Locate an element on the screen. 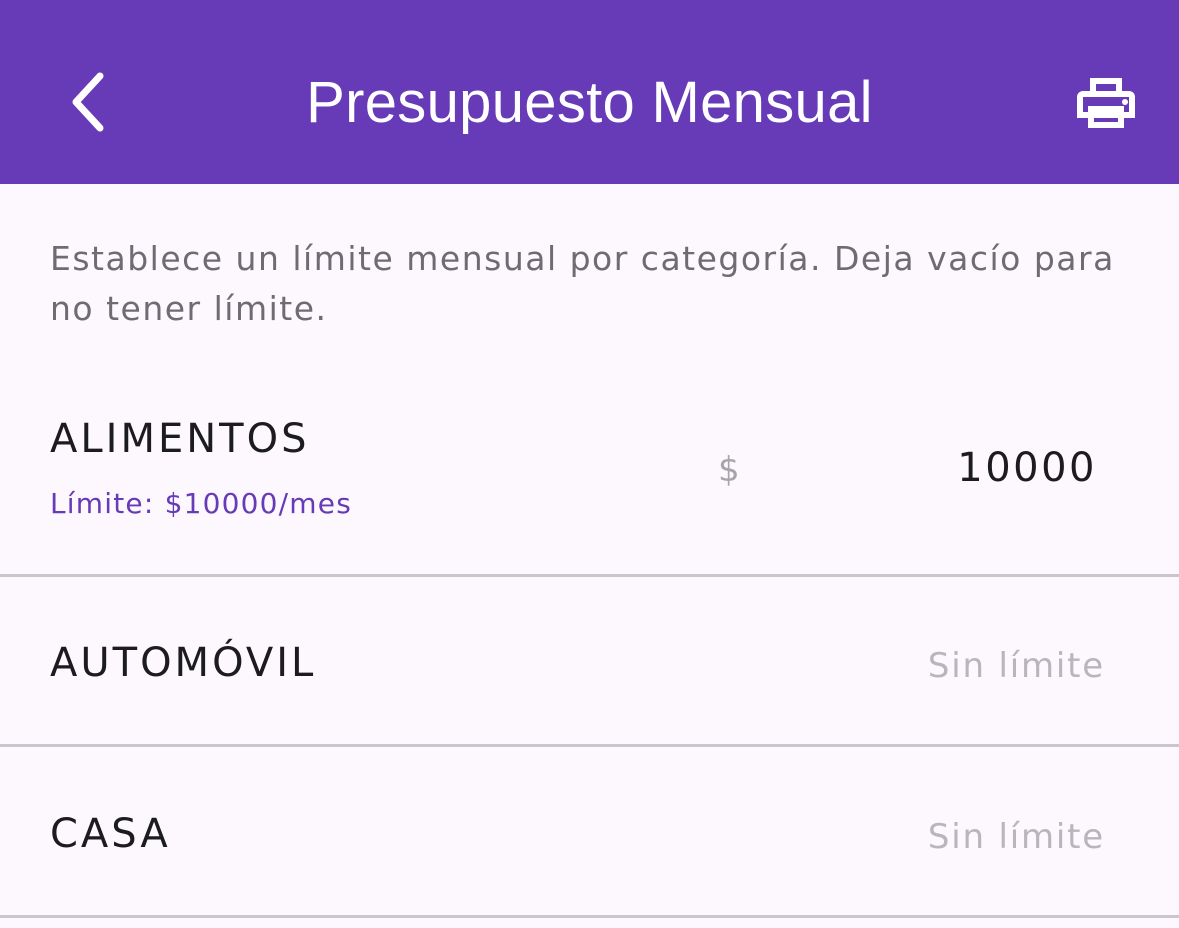  limit-input-automovil: Sin límite is located at coordinates (1016, 666).